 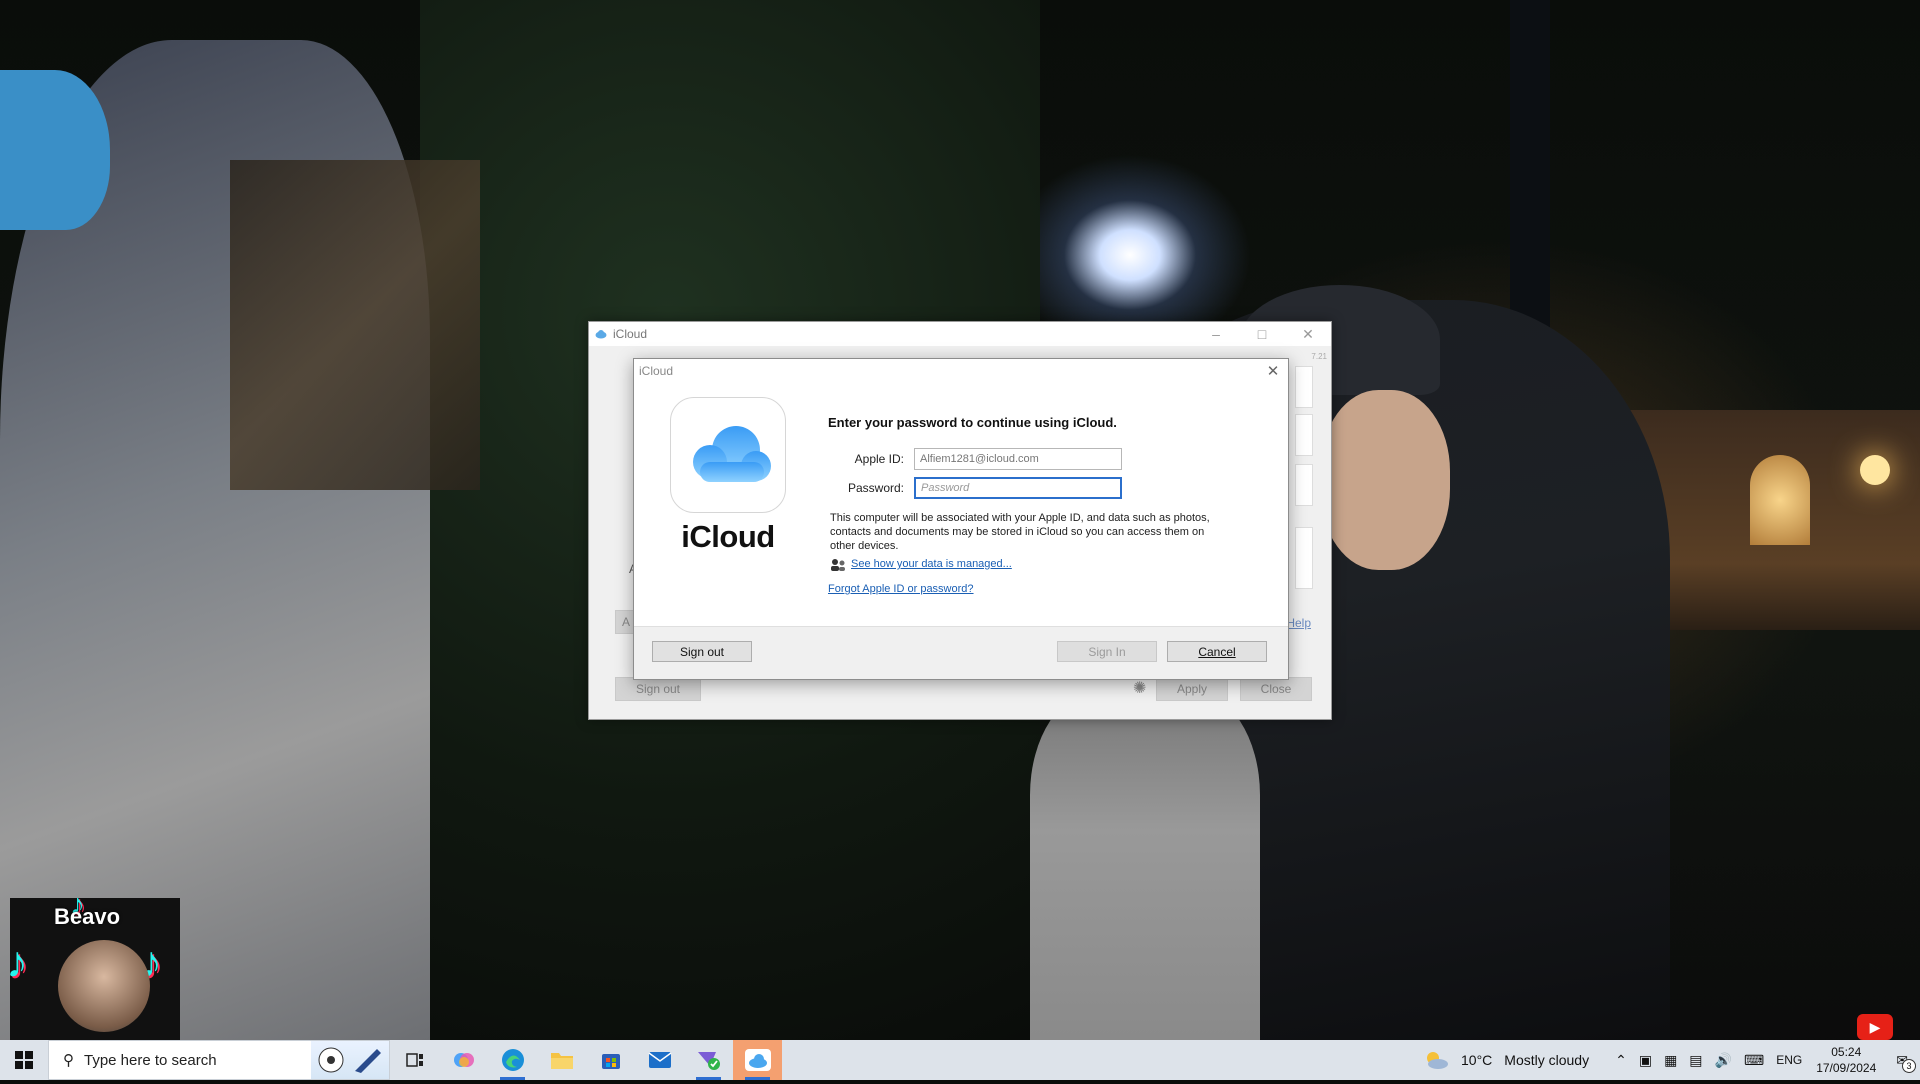 I want to click on search-icon: ⚲, so click(x=68, y=1060).